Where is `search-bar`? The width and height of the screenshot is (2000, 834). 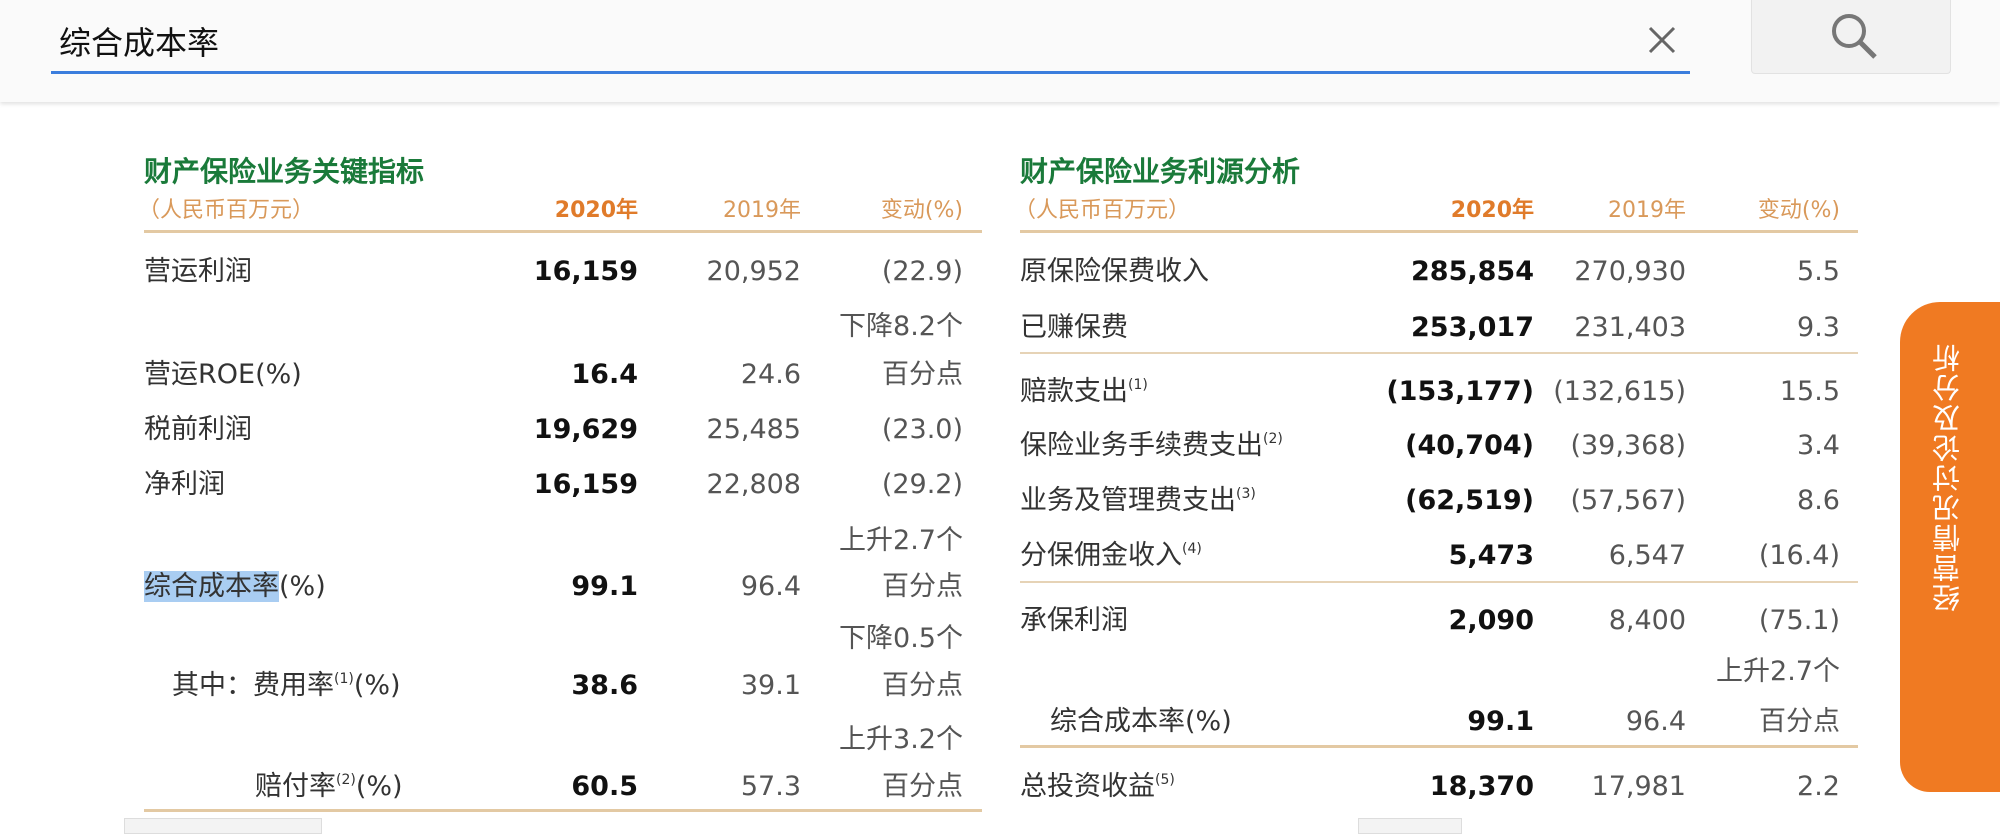
search-bar is located at coordinates (1000, 51).